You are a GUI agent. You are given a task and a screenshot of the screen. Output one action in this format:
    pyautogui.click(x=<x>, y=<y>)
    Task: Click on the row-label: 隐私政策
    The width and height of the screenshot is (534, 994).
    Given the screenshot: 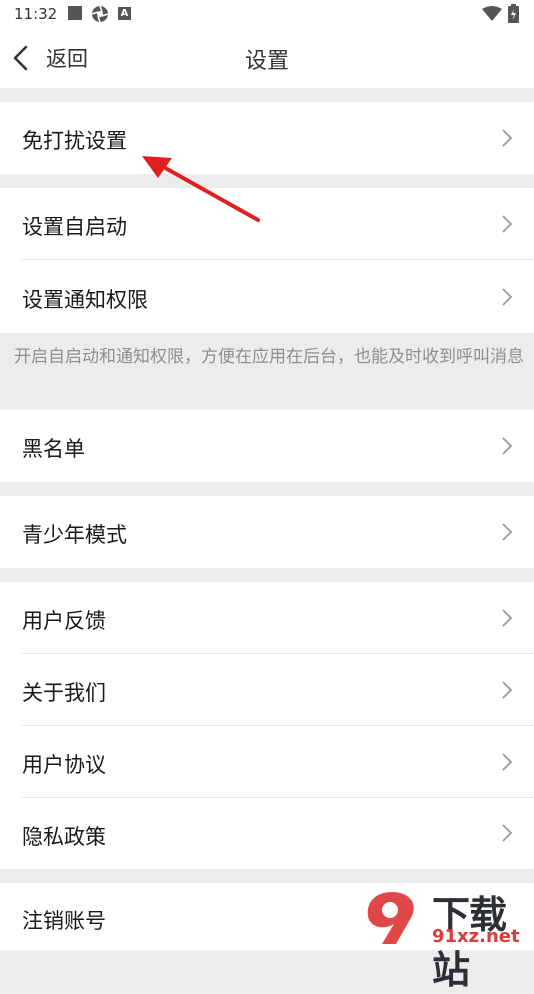 What is the action you would take?
    pyautogui.click(x=64, y=837)
    